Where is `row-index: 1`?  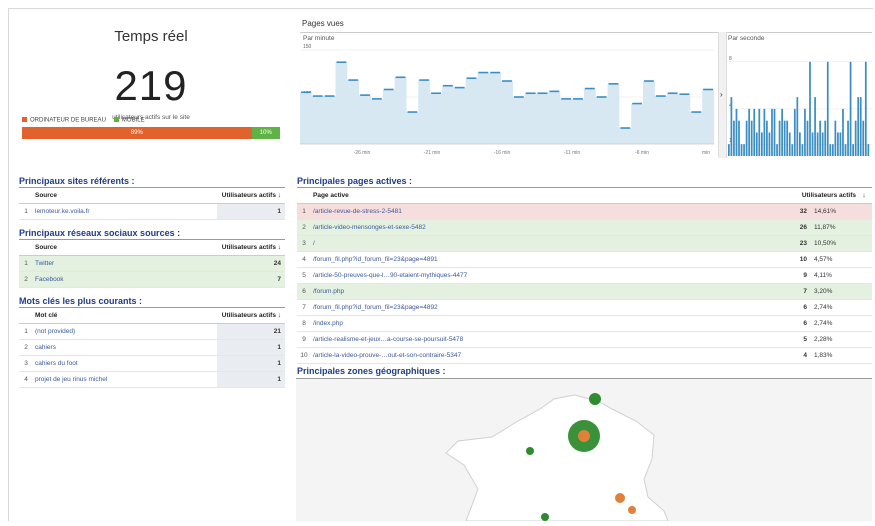 row-index: 1 is located at coordinates (26, 331).